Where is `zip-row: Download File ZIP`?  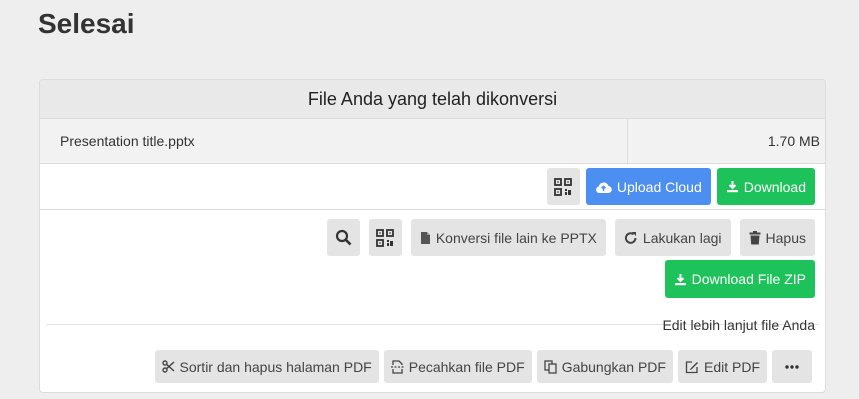
zip-row: Download File ZIP is located at coordinates (739, 279).